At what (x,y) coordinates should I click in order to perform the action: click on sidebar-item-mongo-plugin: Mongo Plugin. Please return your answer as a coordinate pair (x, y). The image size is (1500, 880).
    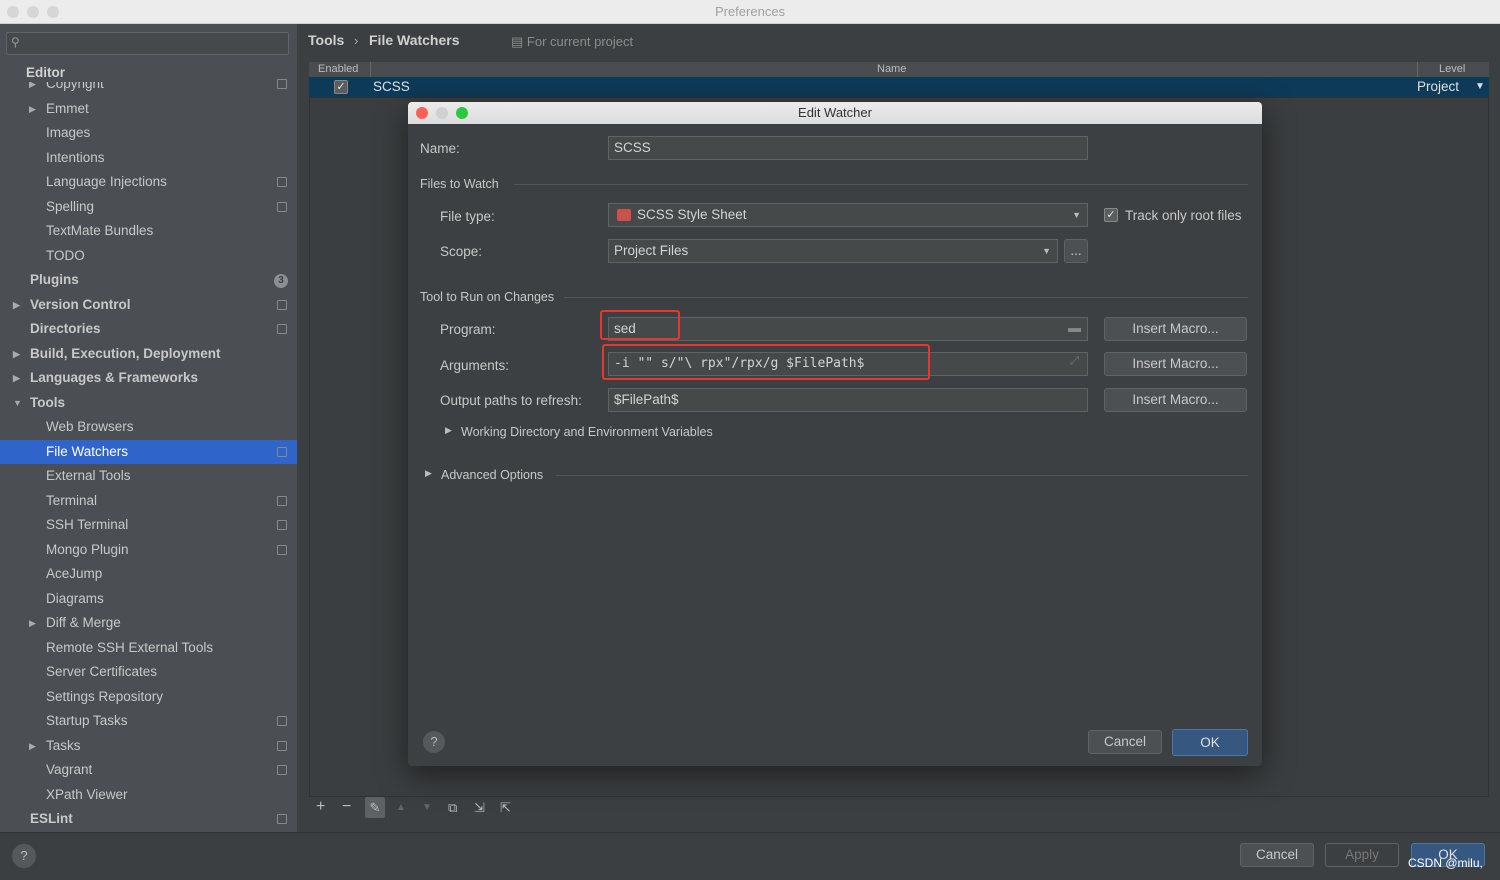
    Looking at the image, I should click on (148, 550).